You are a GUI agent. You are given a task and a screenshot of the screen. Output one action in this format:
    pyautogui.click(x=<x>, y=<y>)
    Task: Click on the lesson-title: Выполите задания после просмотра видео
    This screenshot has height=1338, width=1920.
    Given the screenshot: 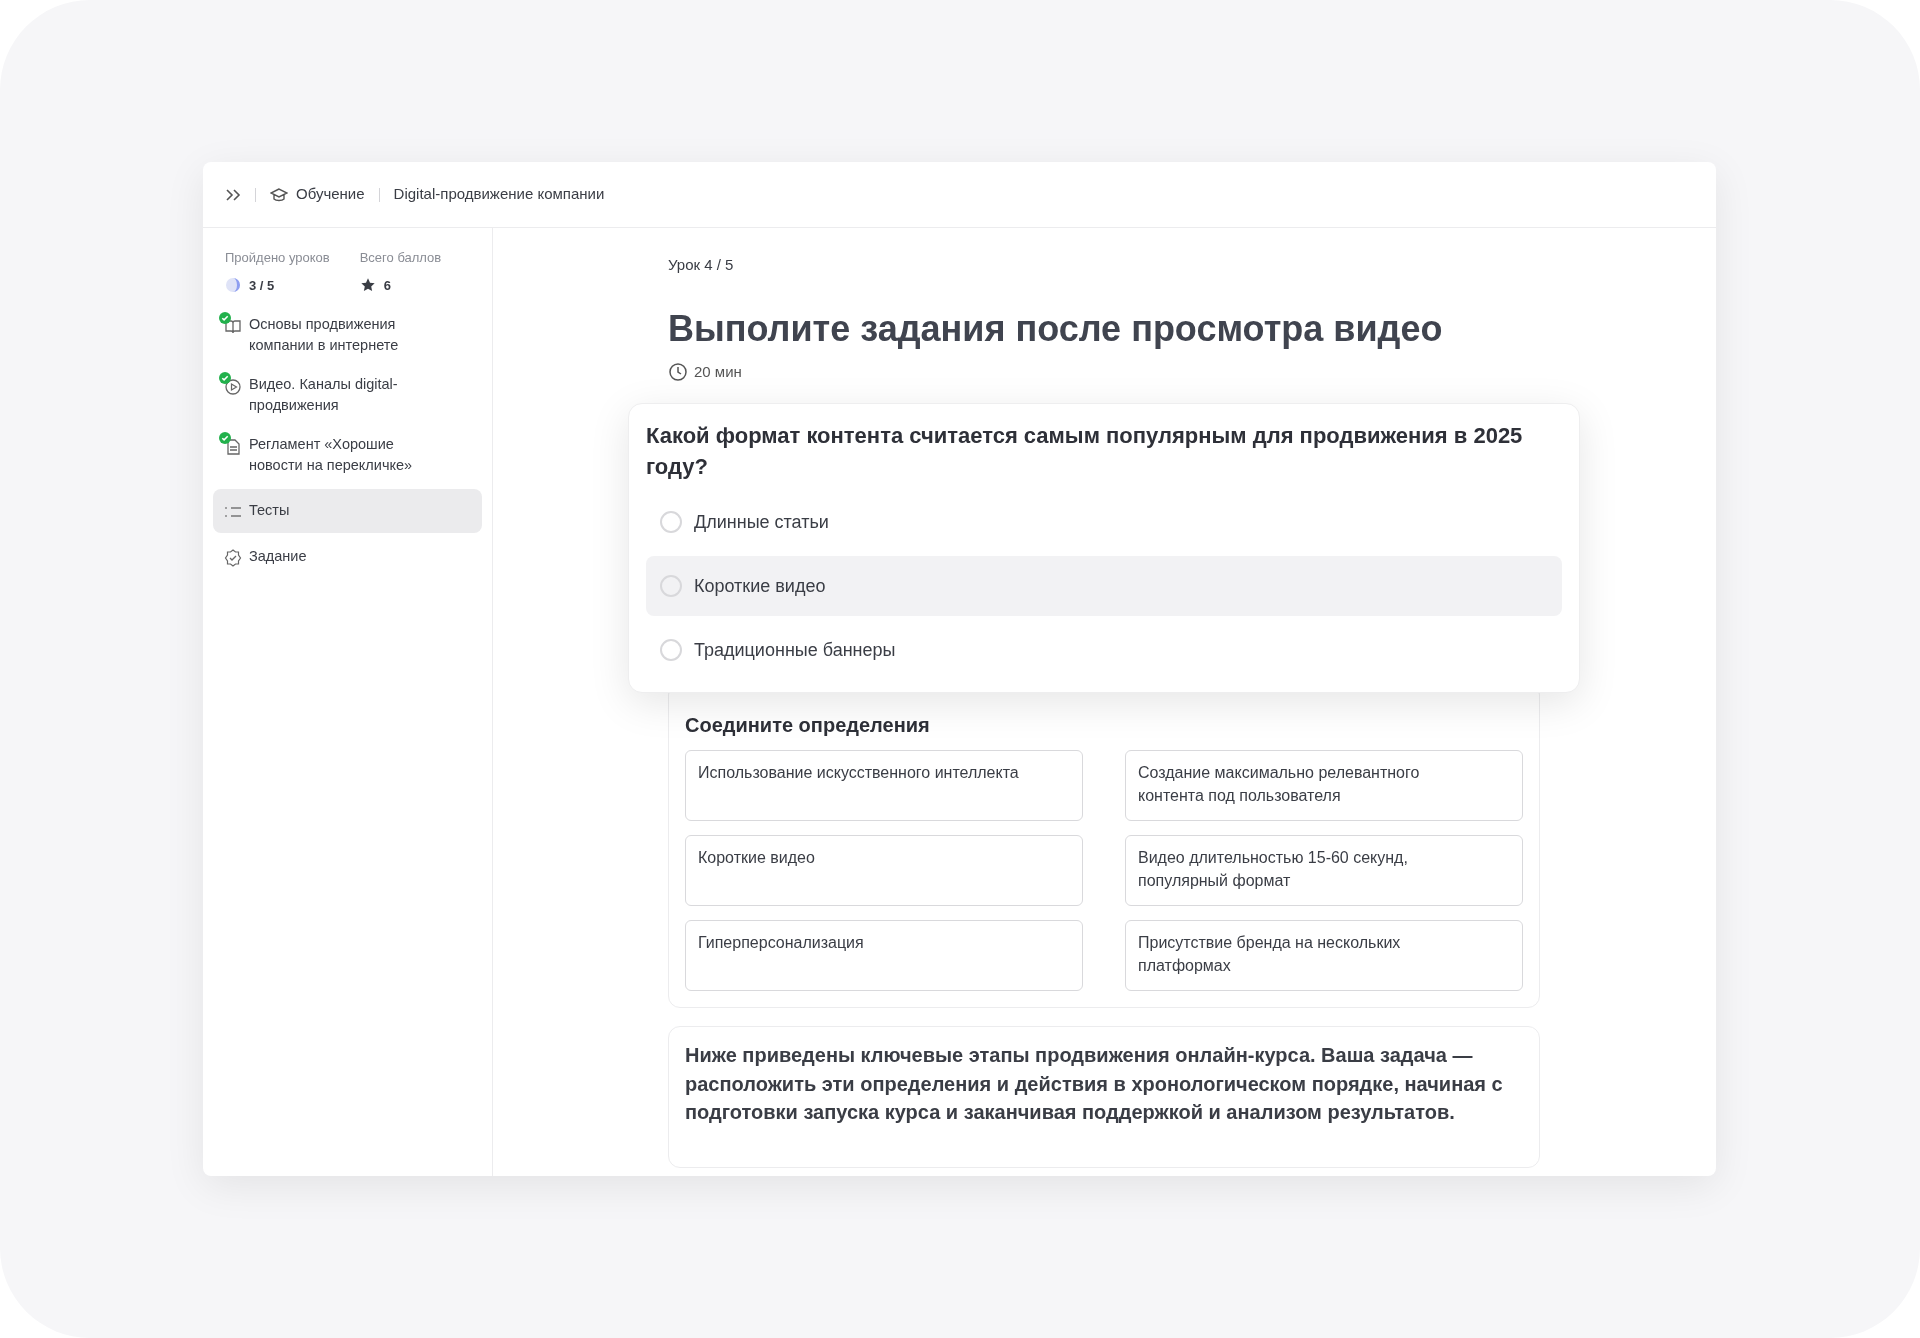 What is the action you would take?
    pyautogui.click(x=1056, y=328)
    